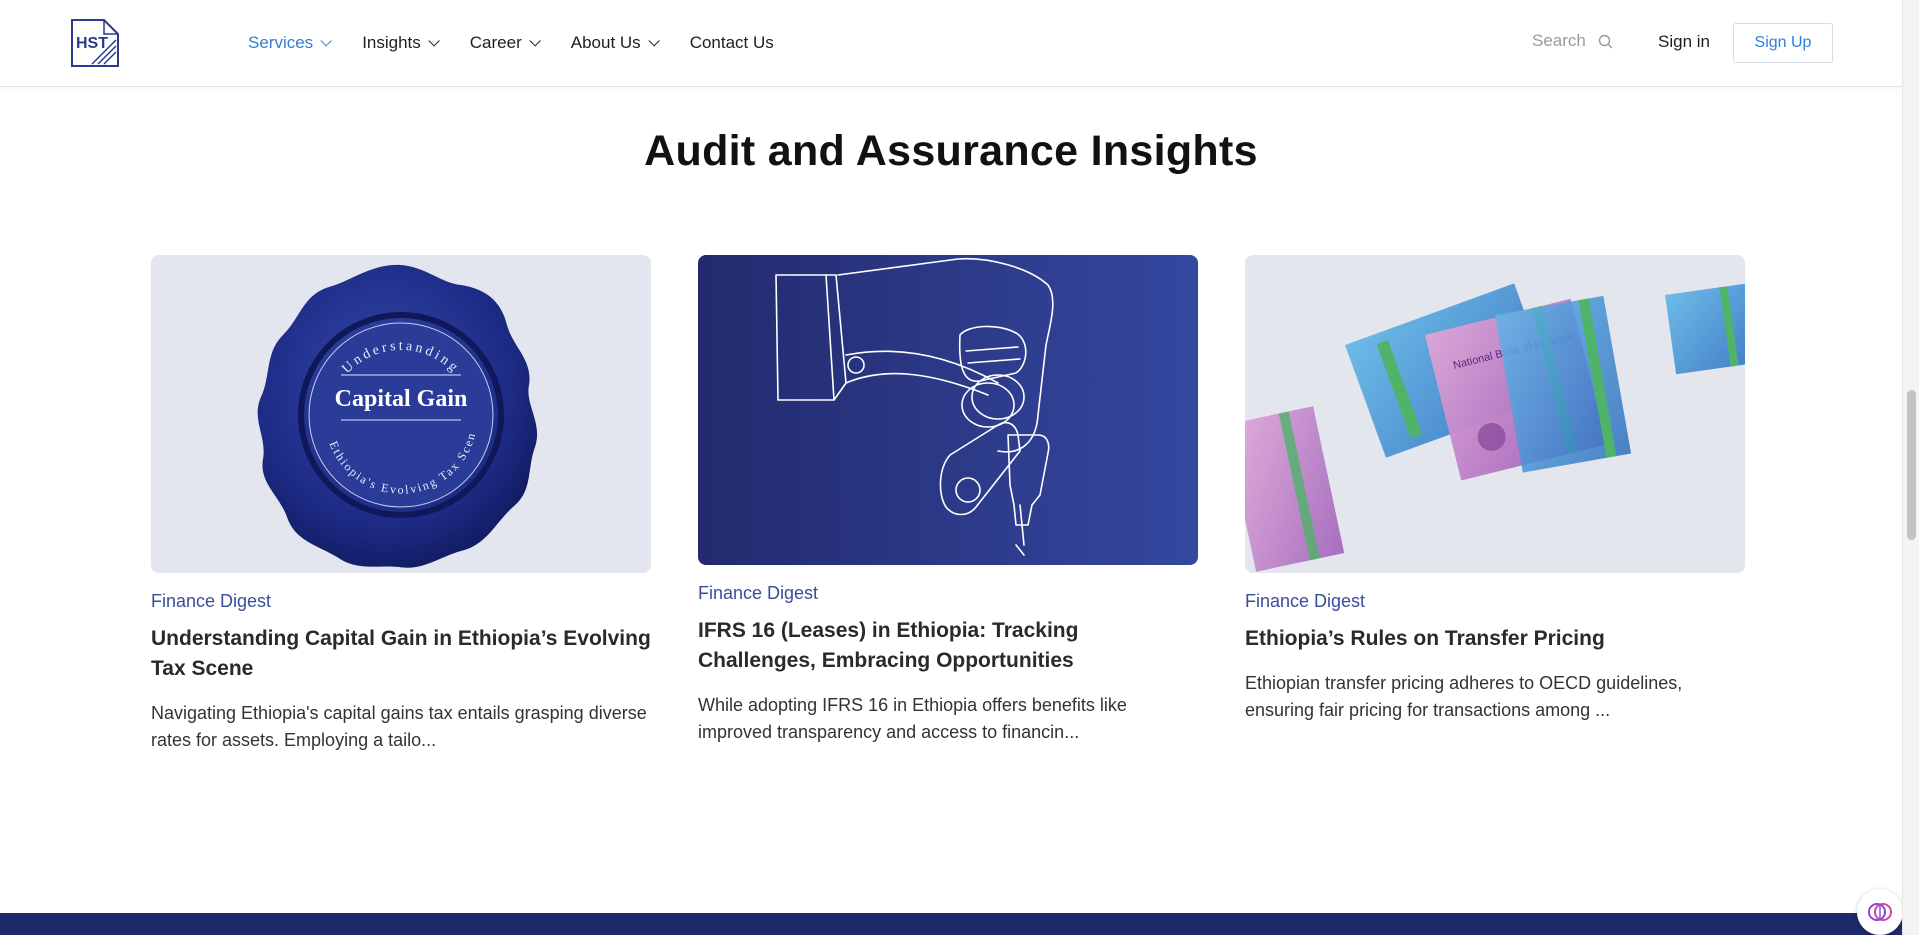 This screenshot has height=935, width=1919. Describe the element at coordinates (951, 924) in the screenshot. I see `footer-strip` at that location.